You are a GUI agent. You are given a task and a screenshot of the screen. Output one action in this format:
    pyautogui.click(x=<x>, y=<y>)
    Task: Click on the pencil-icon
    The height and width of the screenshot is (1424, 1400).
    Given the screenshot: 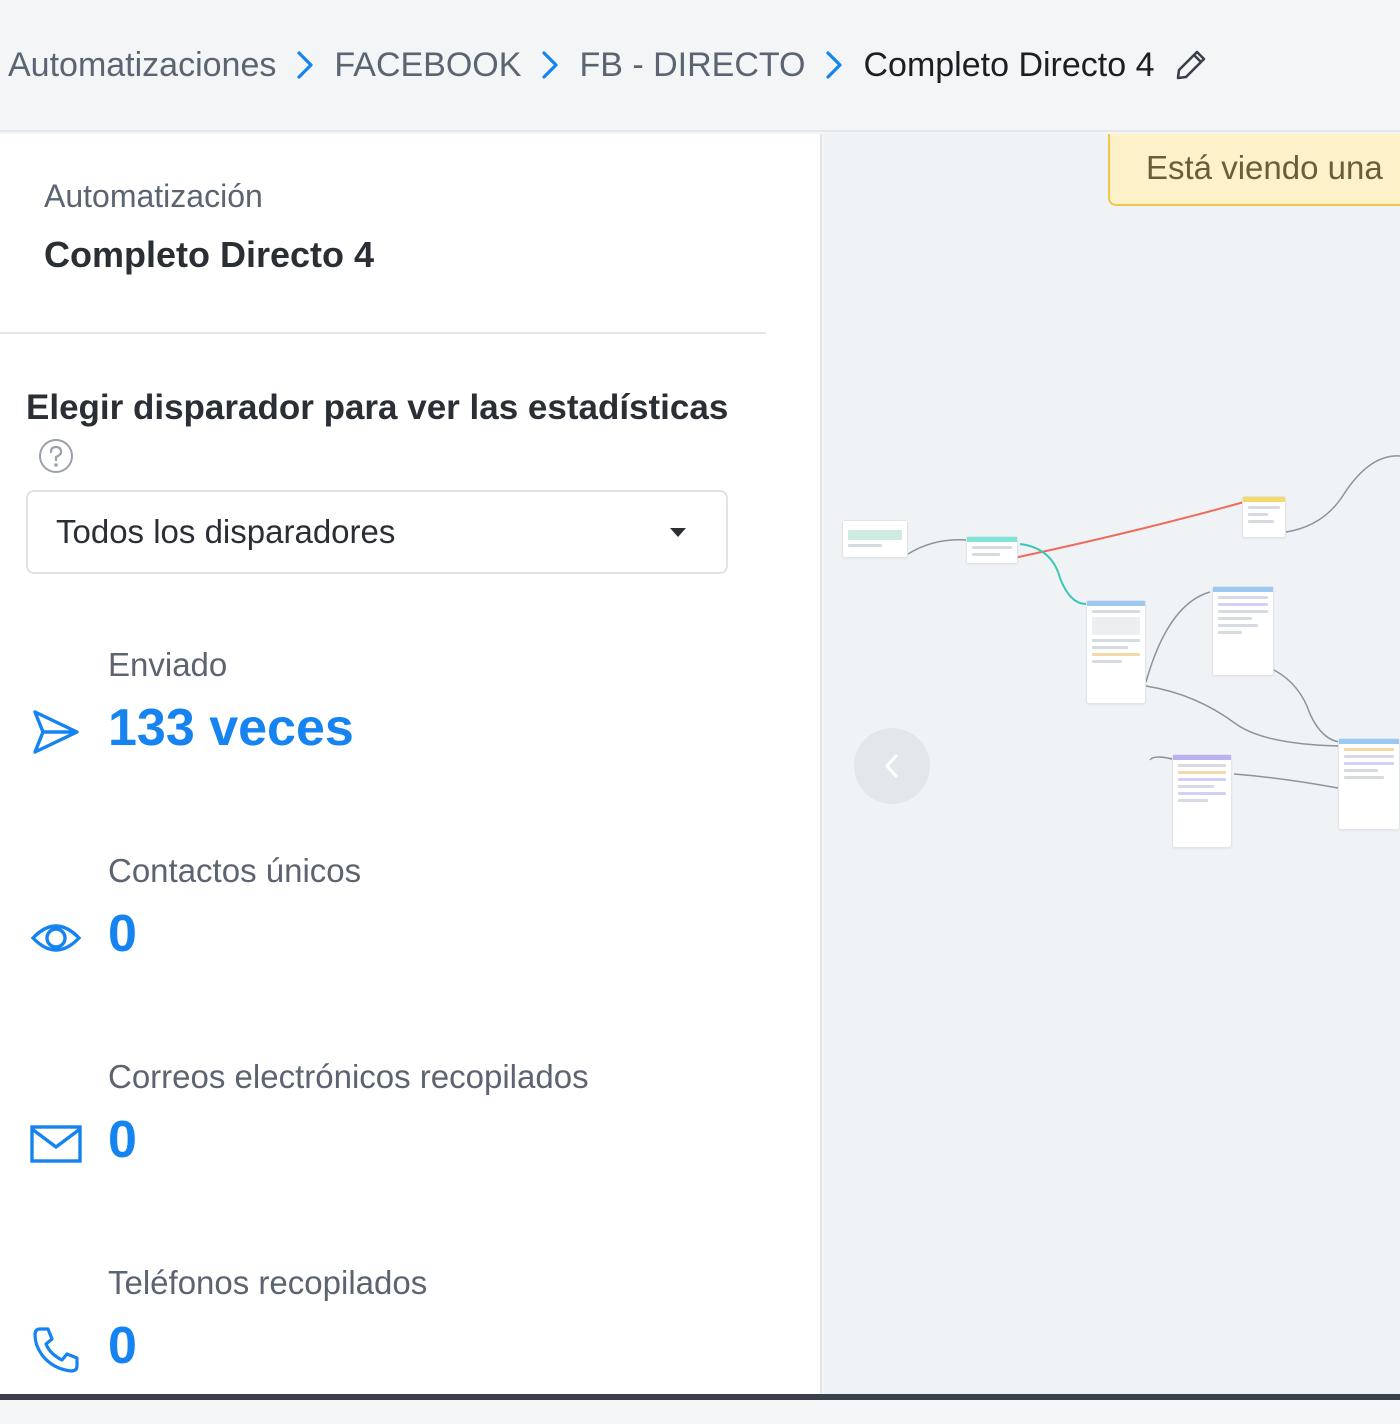 What is the action you would take?
    pyautogui.click(x=1191, y=65)
    